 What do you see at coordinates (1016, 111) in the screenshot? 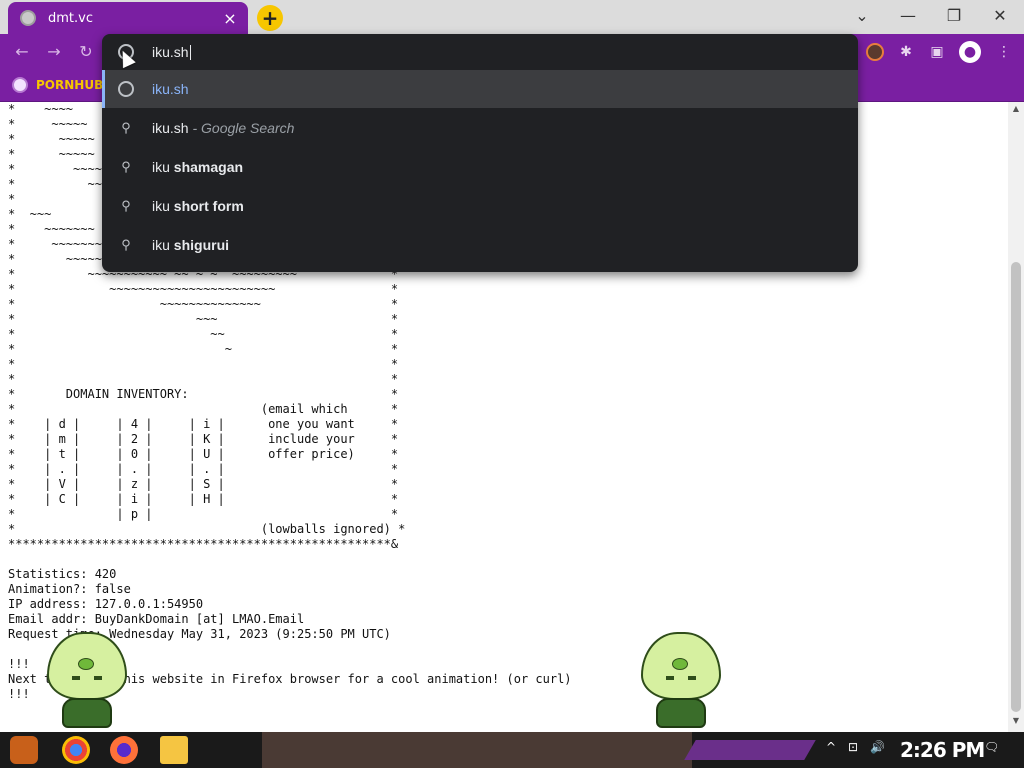
I see `scroll-up-icon: ▲` at bounding box center [1016, 111].